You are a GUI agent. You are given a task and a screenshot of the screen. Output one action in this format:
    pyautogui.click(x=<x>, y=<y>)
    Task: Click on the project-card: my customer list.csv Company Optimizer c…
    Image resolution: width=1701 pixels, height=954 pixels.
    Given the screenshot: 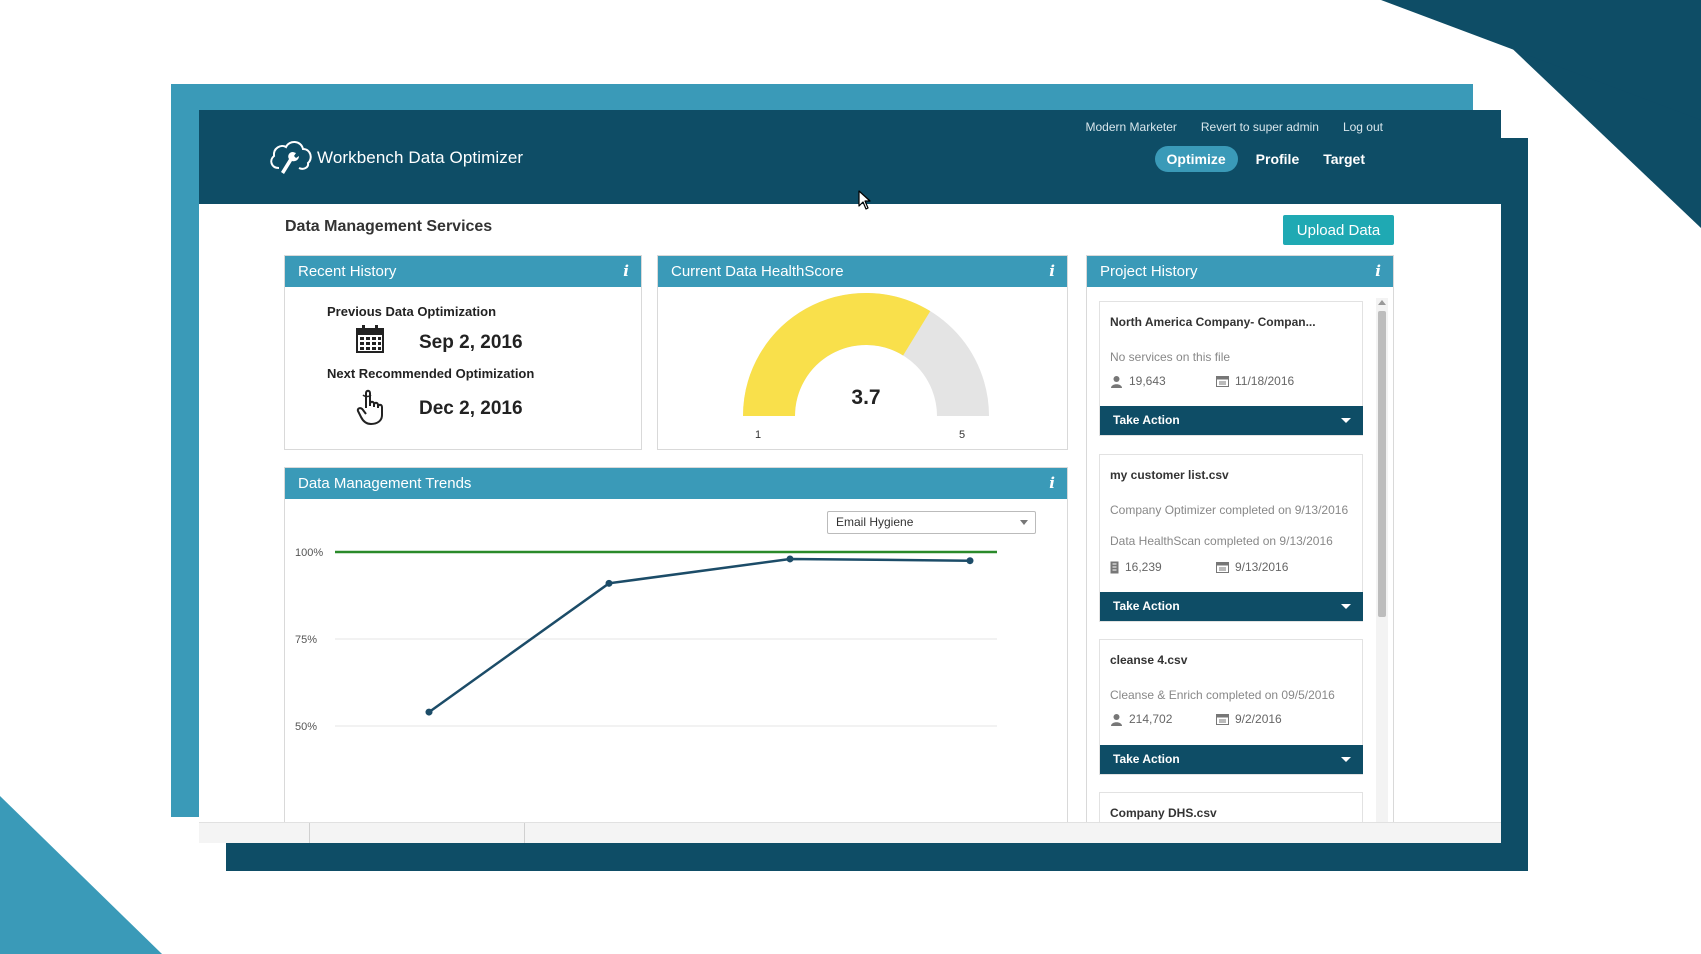 What is the action you would take?
    pyautogui.click(x=1231, y=538)
    